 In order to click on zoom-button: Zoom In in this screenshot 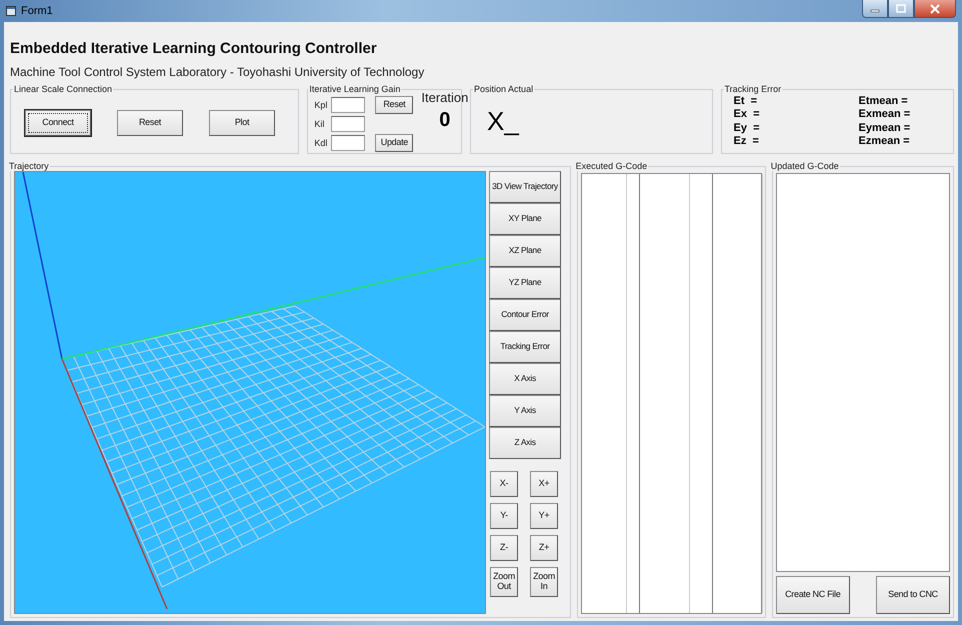, I will do `click(544, 582)`.